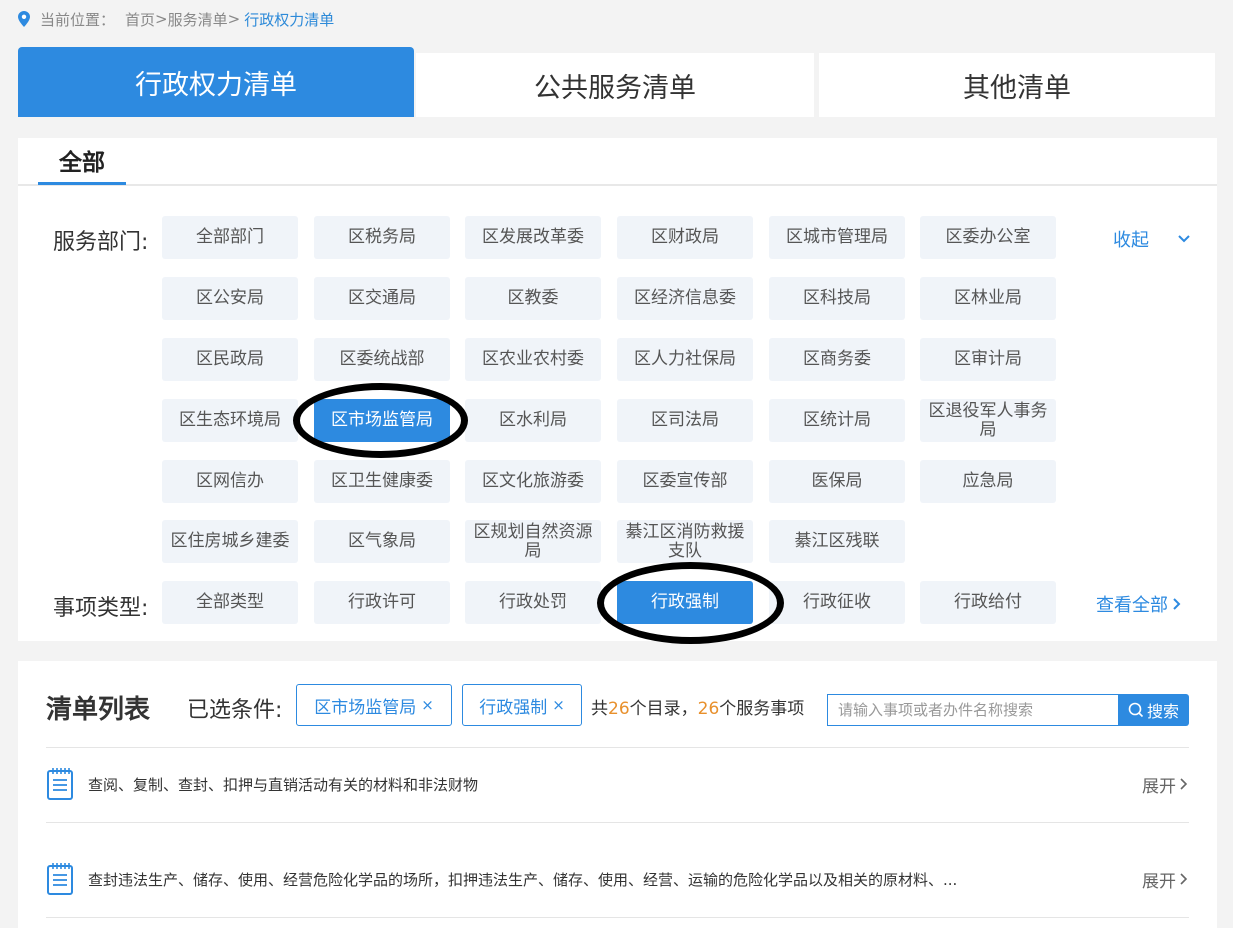 The width and height of the screenshot is (1233, 928). What do you see at coordinates (837, 237) in the screenshot?
I see `dept-chip: 区城市管理局` at bounding box center [837, 237].